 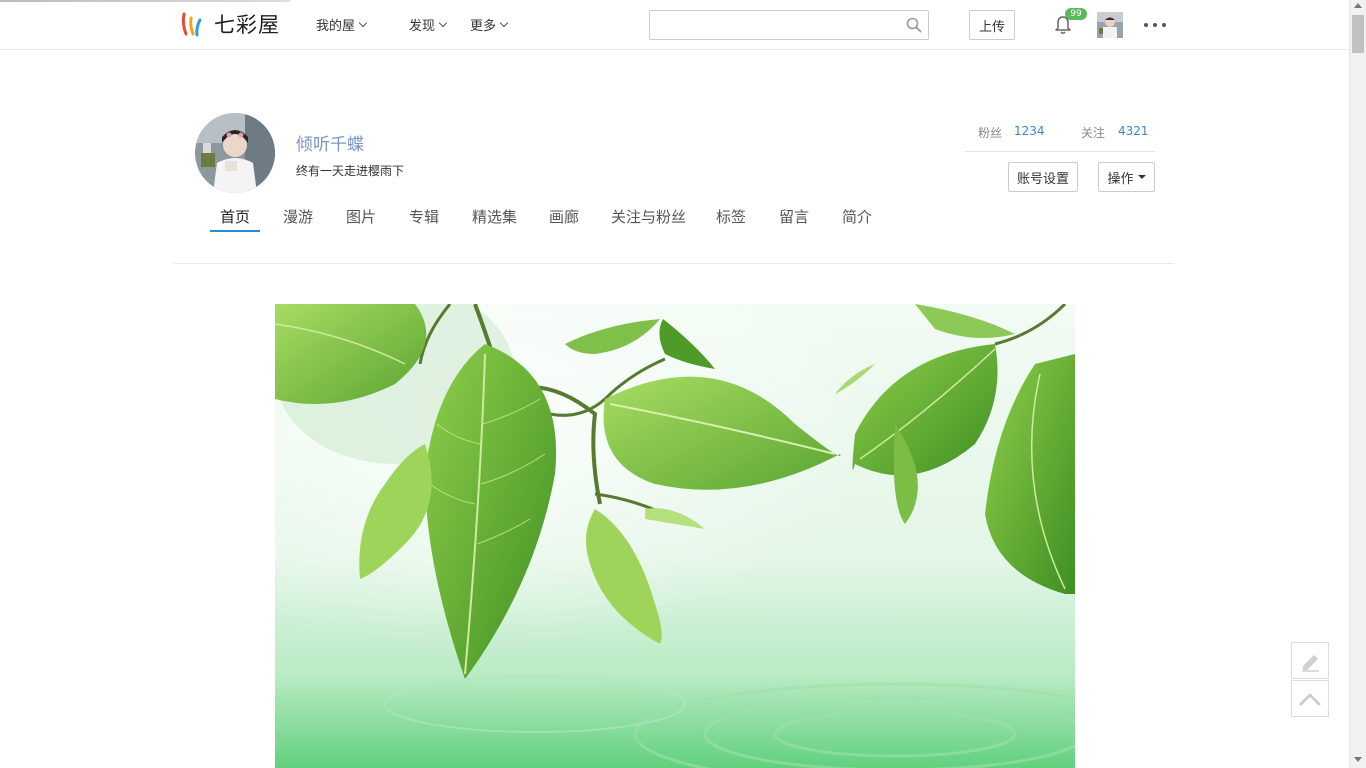 What do you see at coordinates (247, 25) in the screenshot?
I see `logo-text: 七彩屋` at bounding box center [247, 25].